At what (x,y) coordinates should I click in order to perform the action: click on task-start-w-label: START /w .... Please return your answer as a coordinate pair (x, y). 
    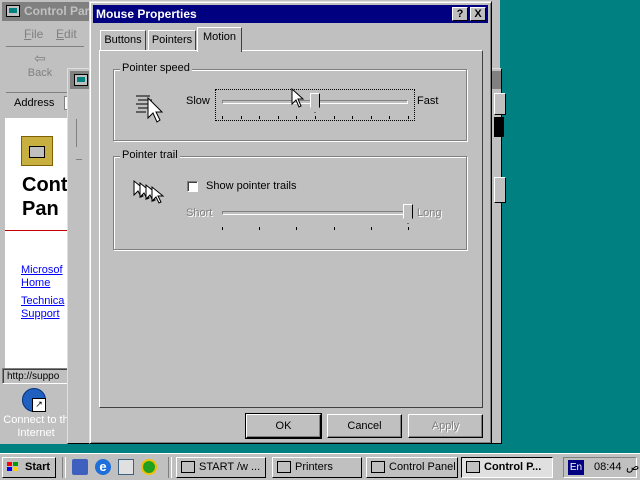
    Looking at the image, I should click on (230, 467).